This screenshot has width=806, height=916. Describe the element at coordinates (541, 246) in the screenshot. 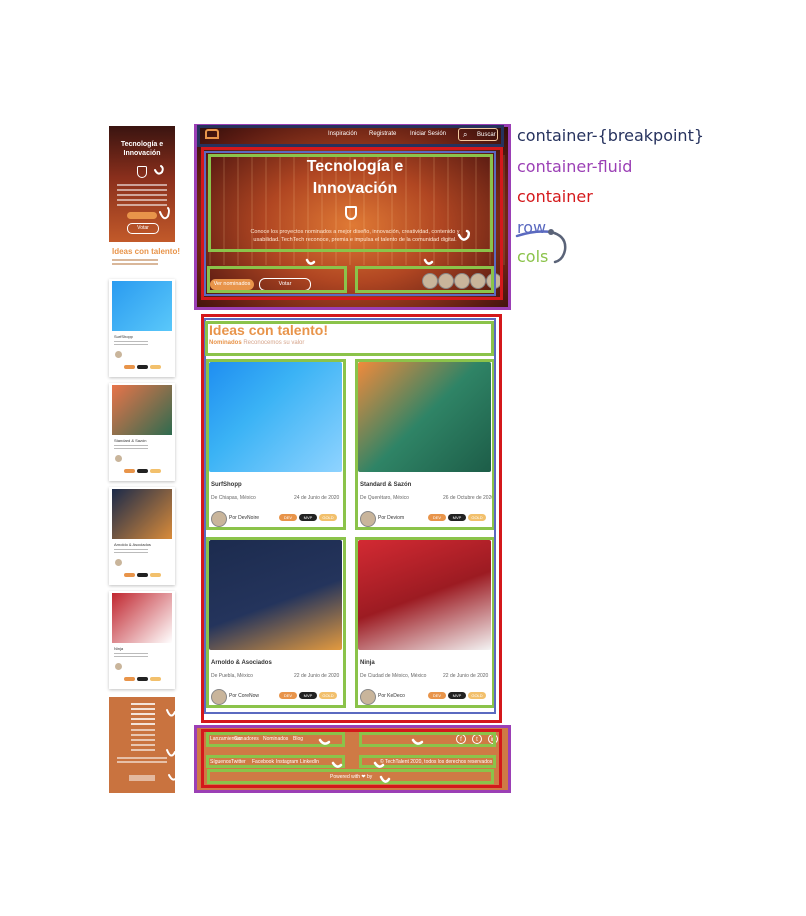

I see `legend-curl-arrow` at that location.